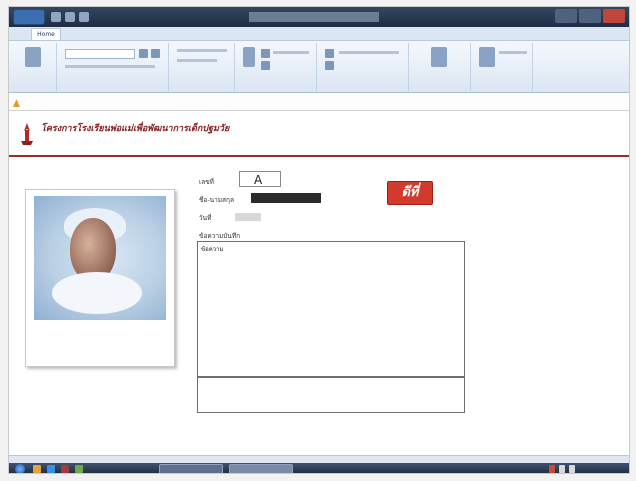 The width and height of the screenshot is (636, 481). Describe the element at coordinates (329, 65) in the screenshot. I see `filter-icon` at that location.